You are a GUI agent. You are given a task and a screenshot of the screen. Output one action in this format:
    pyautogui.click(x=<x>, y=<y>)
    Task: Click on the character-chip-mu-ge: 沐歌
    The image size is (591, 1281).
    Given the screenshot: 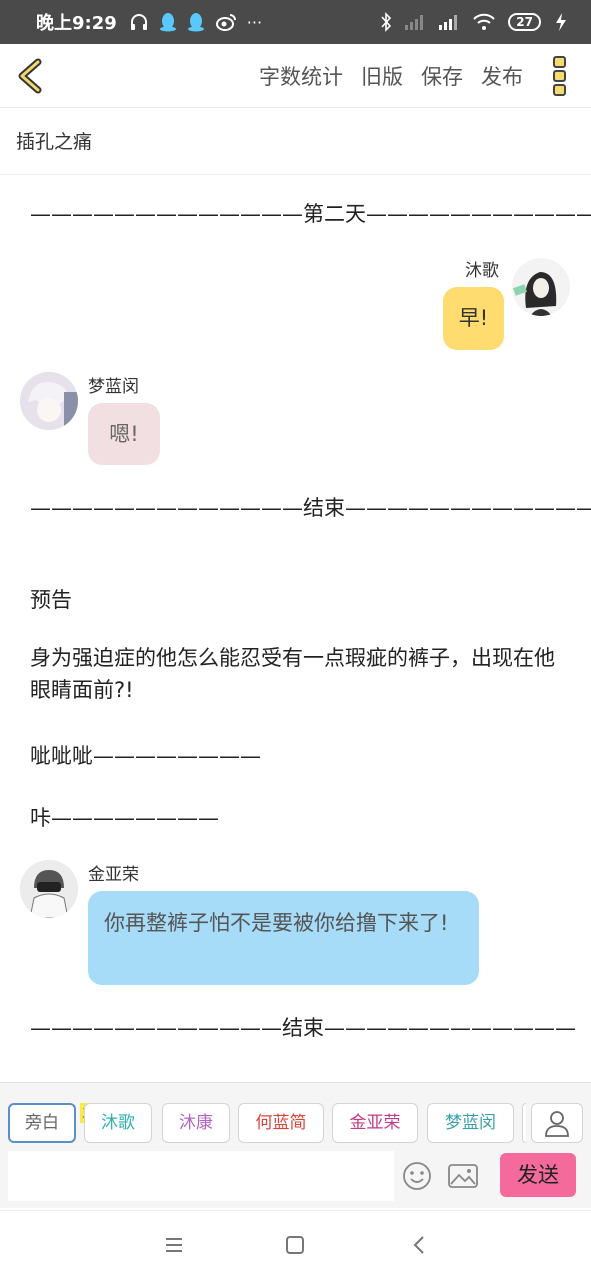 What is the action you would take?
    pyautogui.click(x=118, y=1123)
    